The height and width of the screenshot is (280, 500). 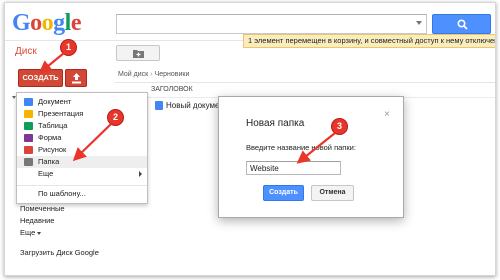 I want to click on sidebar-item-more: Еще, so click(x=31, y=232).